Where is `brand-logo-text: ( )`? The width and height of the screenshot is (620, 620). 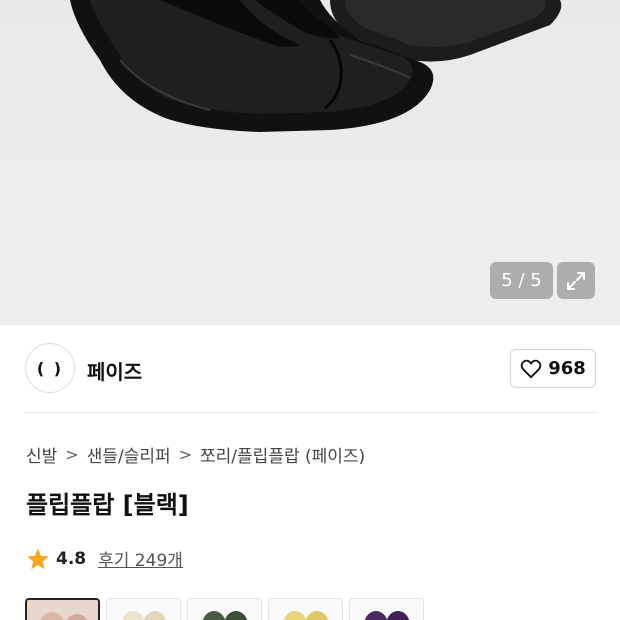 brand-logo-text: ( ) is located at coordinates (50, 368).